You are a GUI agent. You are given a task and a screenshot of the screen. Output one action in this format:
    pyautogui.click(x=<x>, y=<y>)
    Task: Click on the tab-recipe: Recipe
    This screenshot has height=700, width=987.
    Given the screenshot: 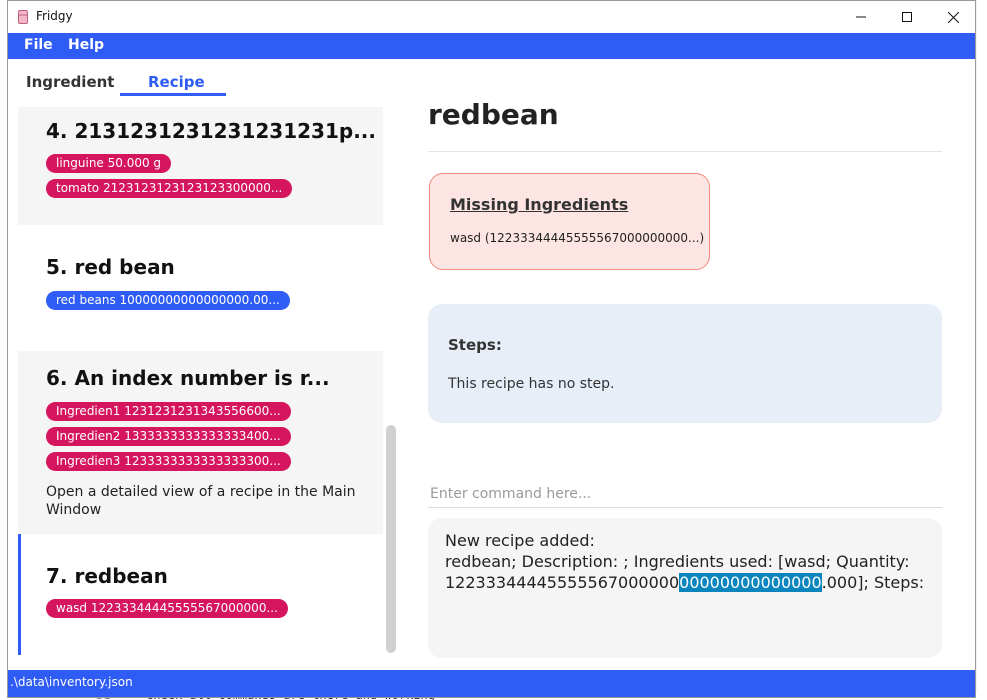 What is the action you would take?
    pyautogui.click(x=176, y=82)
    